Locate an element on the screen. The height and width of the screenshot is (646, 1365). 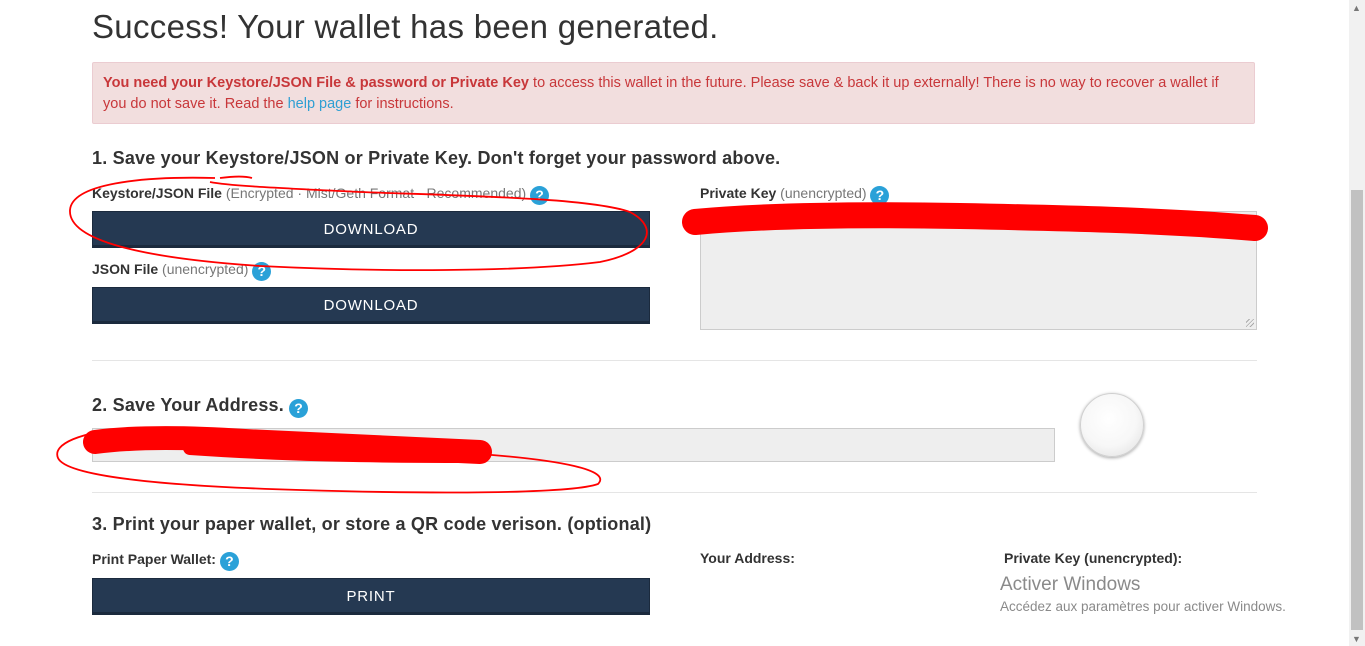
circle-annotation-keystore is located at coordinates (358, 223).